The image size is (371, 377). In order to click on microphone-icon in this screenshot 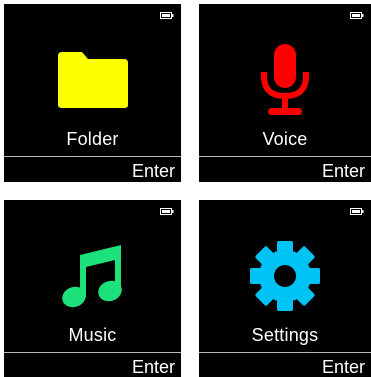, I will do `click(285, 80)`.